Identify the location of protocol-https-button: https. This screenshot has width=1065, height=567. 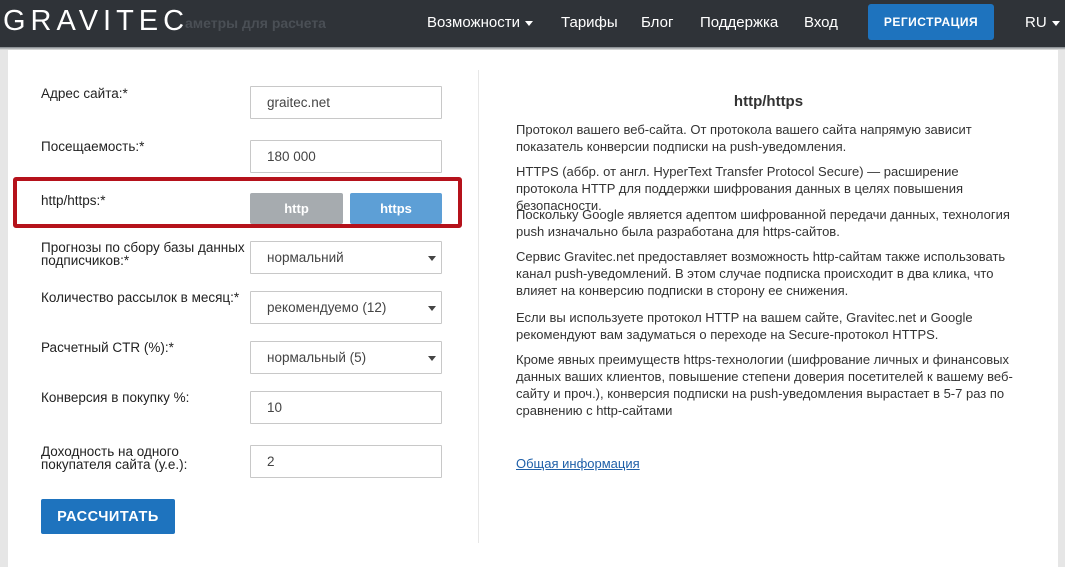
(396, 208).